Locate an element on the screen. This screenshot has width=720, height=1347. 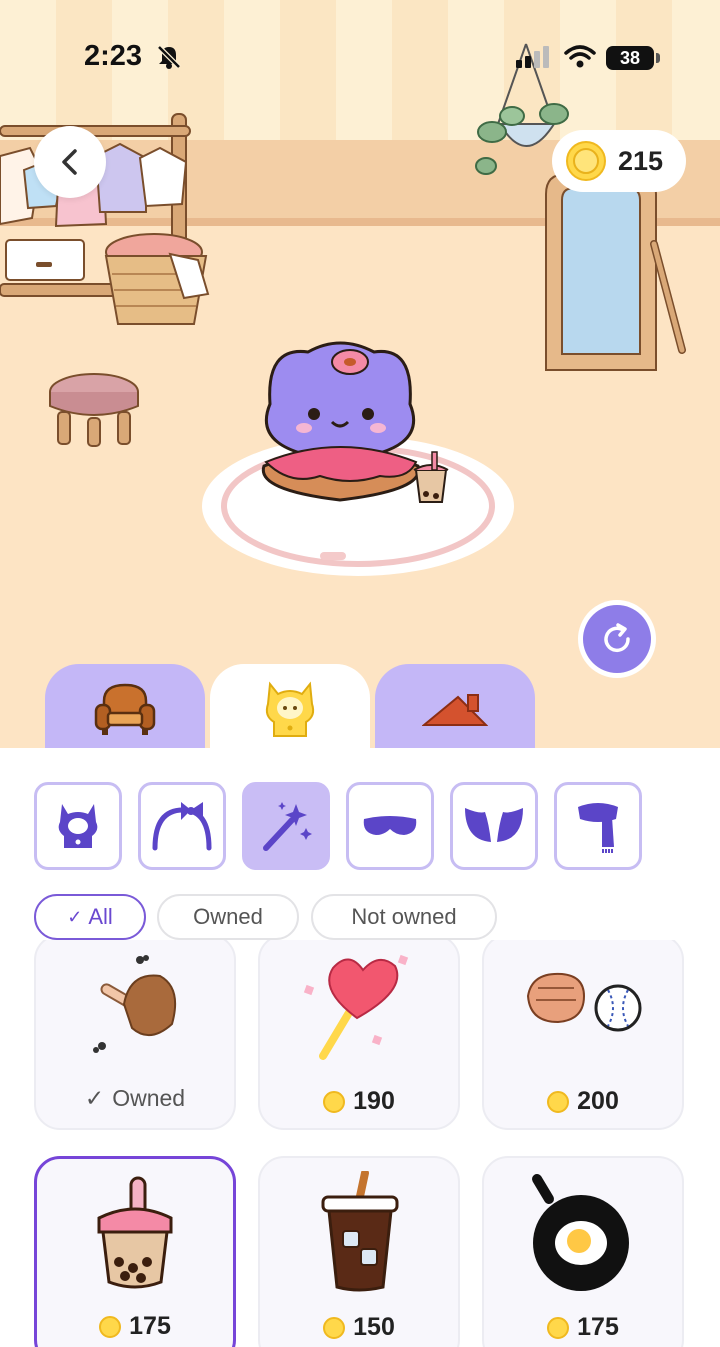
heart-lollipop-icon is located at coordinates (356, 1007).